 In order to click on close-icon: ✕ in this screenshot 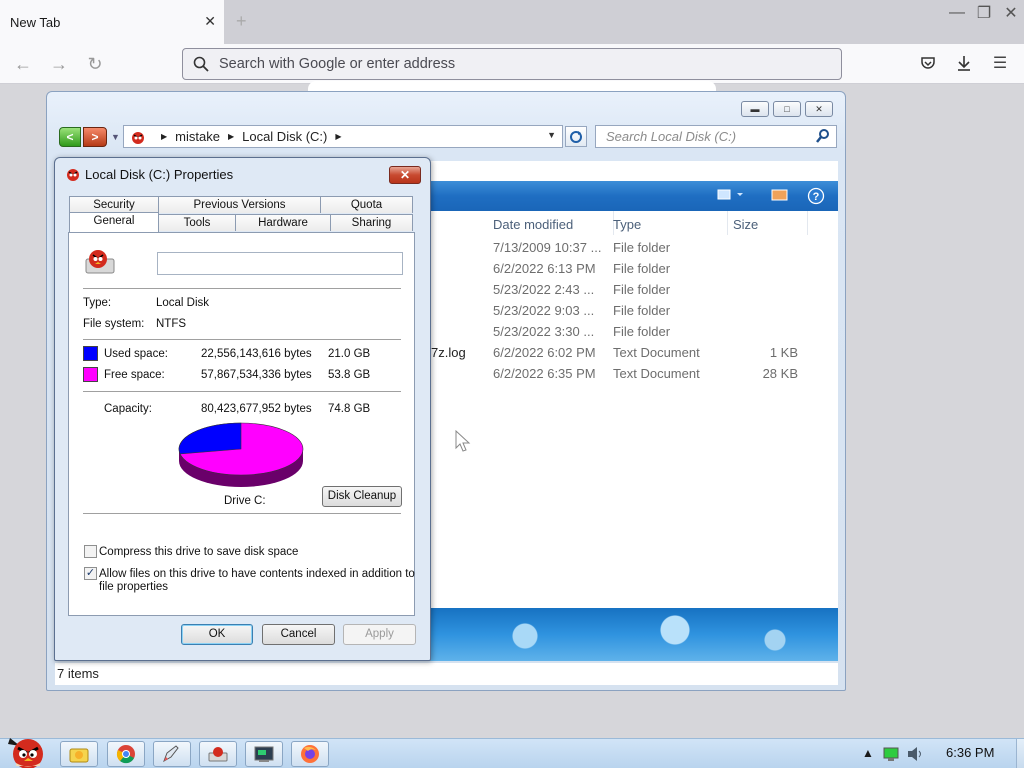, I will do `click(819, 109)`.